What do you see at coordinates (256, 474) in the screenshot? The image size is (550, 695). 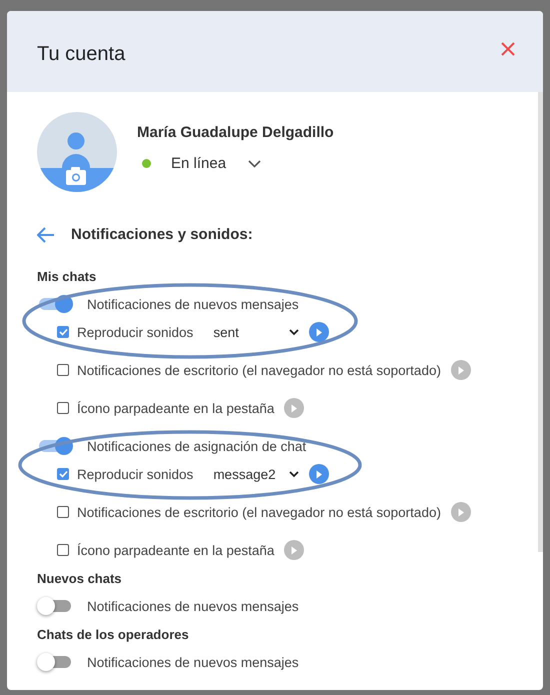 I see `sound-select: message2` at bounding box center [256, 474].